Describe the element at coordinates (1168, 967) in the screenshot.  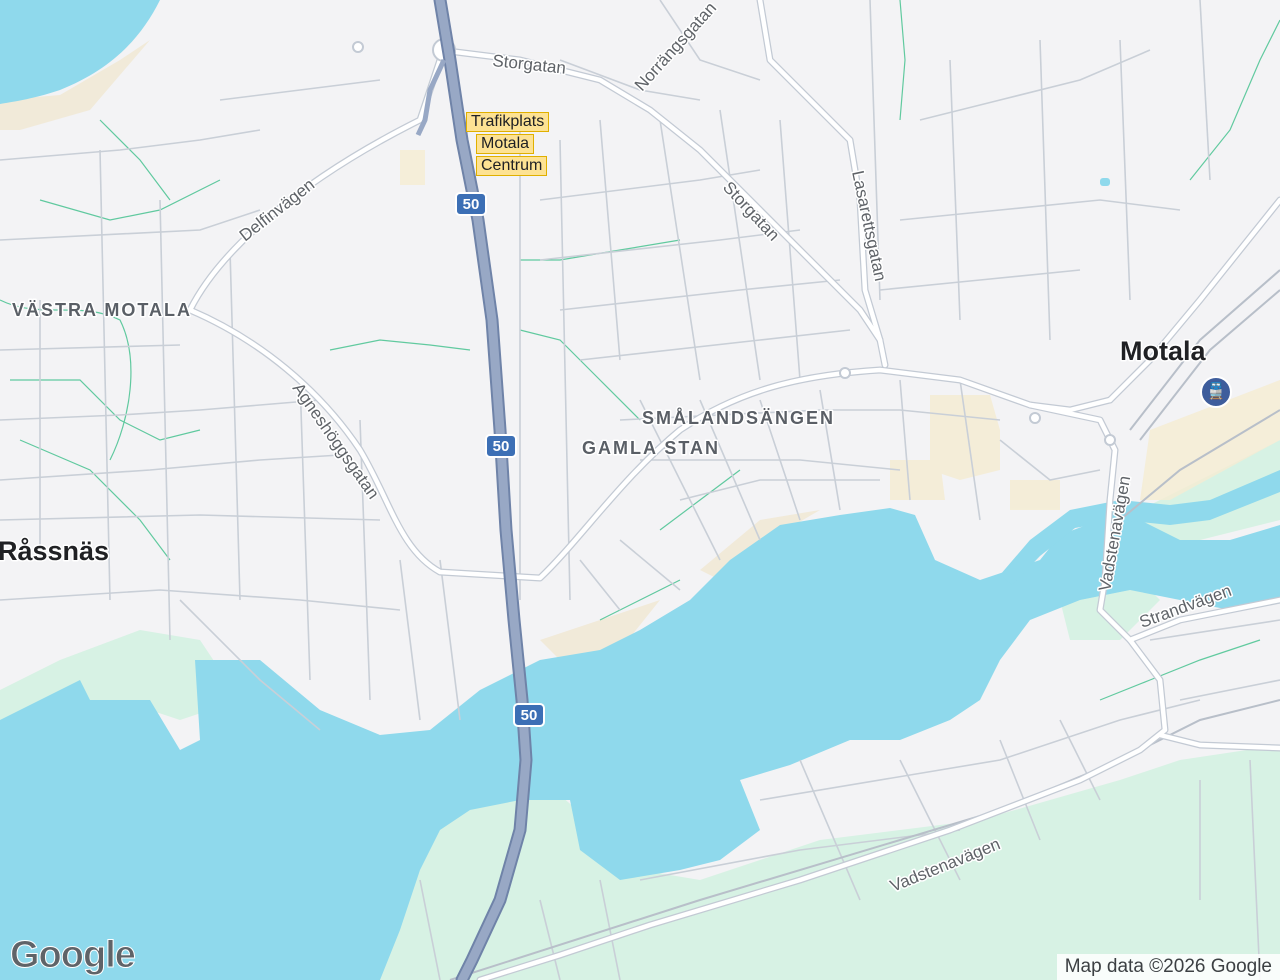
I see `map-attribution: Map data ©2026 Google` at that location.